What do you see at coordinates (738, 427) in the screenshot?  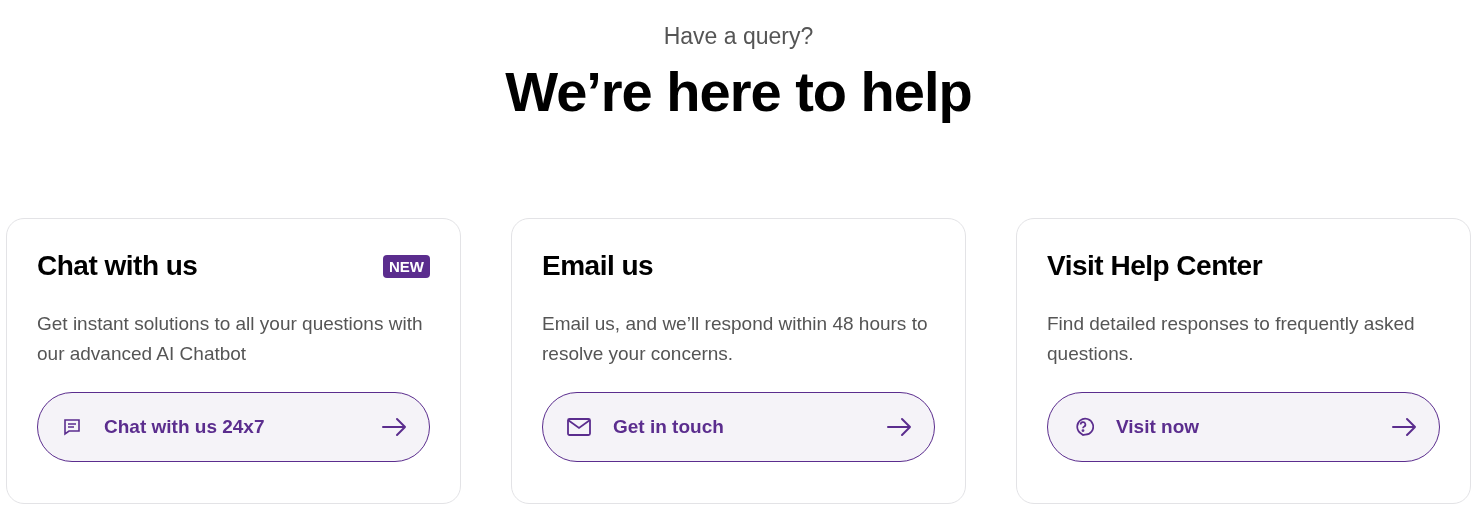 I see `action-button: Get in touch` at bounding box center [738, 427].